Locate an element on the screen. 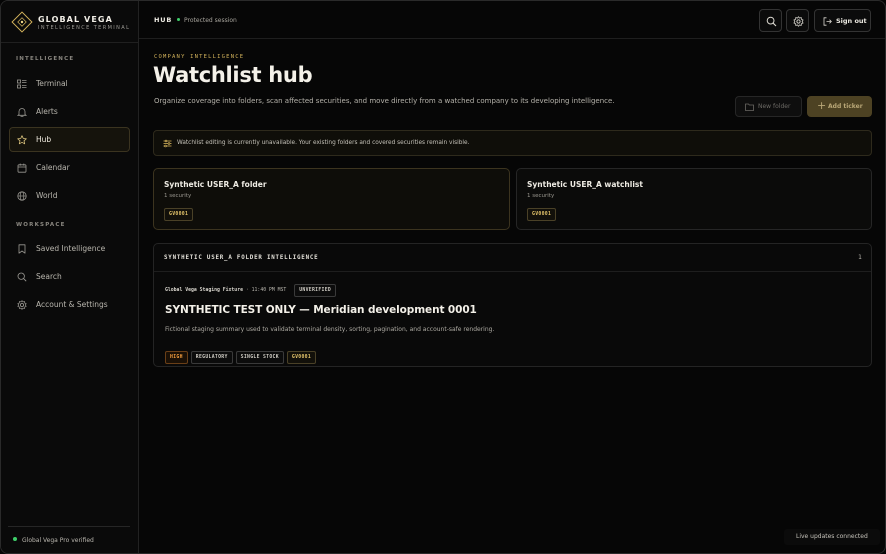  add-ticker-button: + Add ticker is located at coordinates (839, 106).